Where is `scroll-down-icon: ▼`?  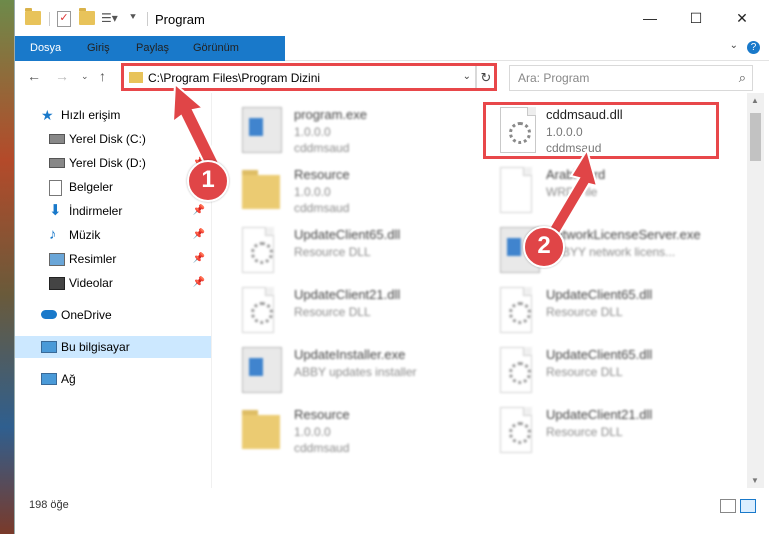 scroll-down-icon: ▼ is located at coordinates (755, 480).